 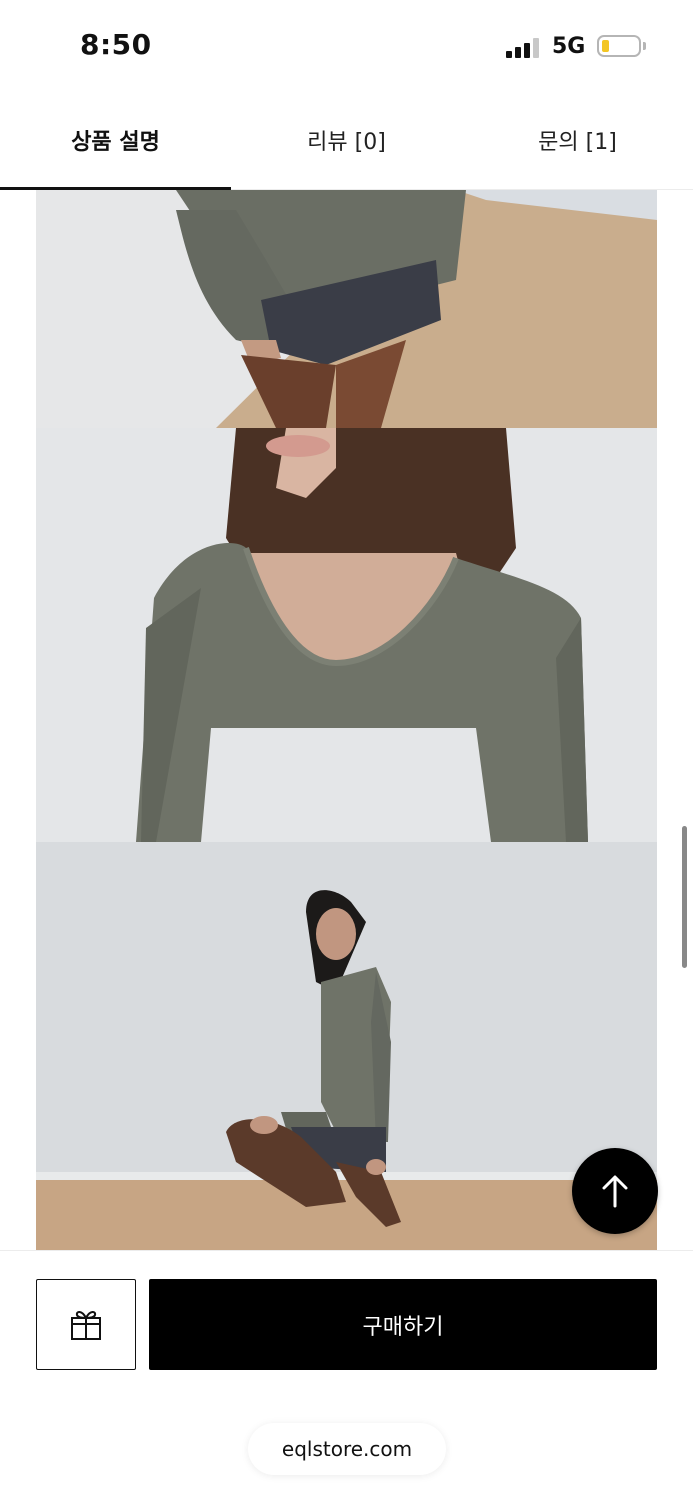 I want to click on tab-inquiries: 문의 [1], so click(x=577, y=139).